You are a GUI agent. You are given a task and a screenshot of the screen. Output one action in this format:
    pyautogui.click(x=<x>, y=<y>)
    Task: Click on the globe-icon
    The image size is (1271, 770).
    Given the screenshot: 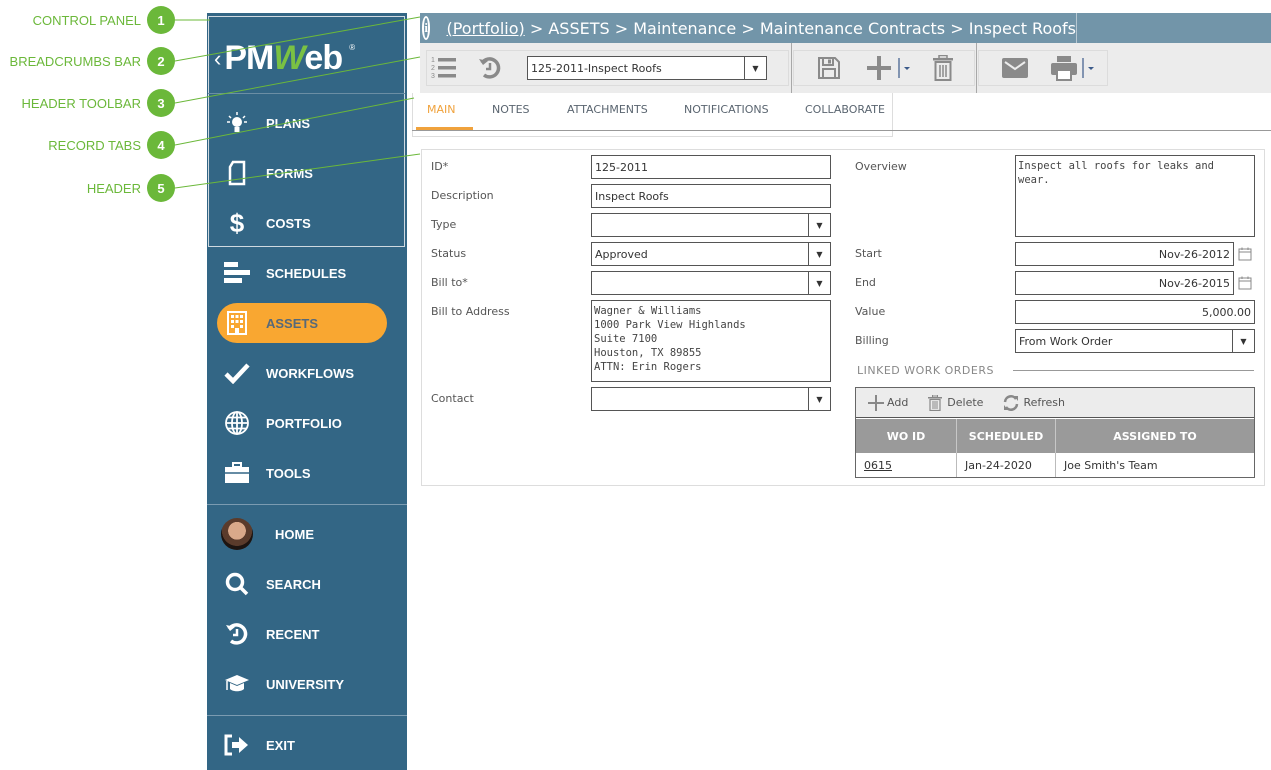 What is the action you would take?
    pyautogui.click(x=237, y=423)
    